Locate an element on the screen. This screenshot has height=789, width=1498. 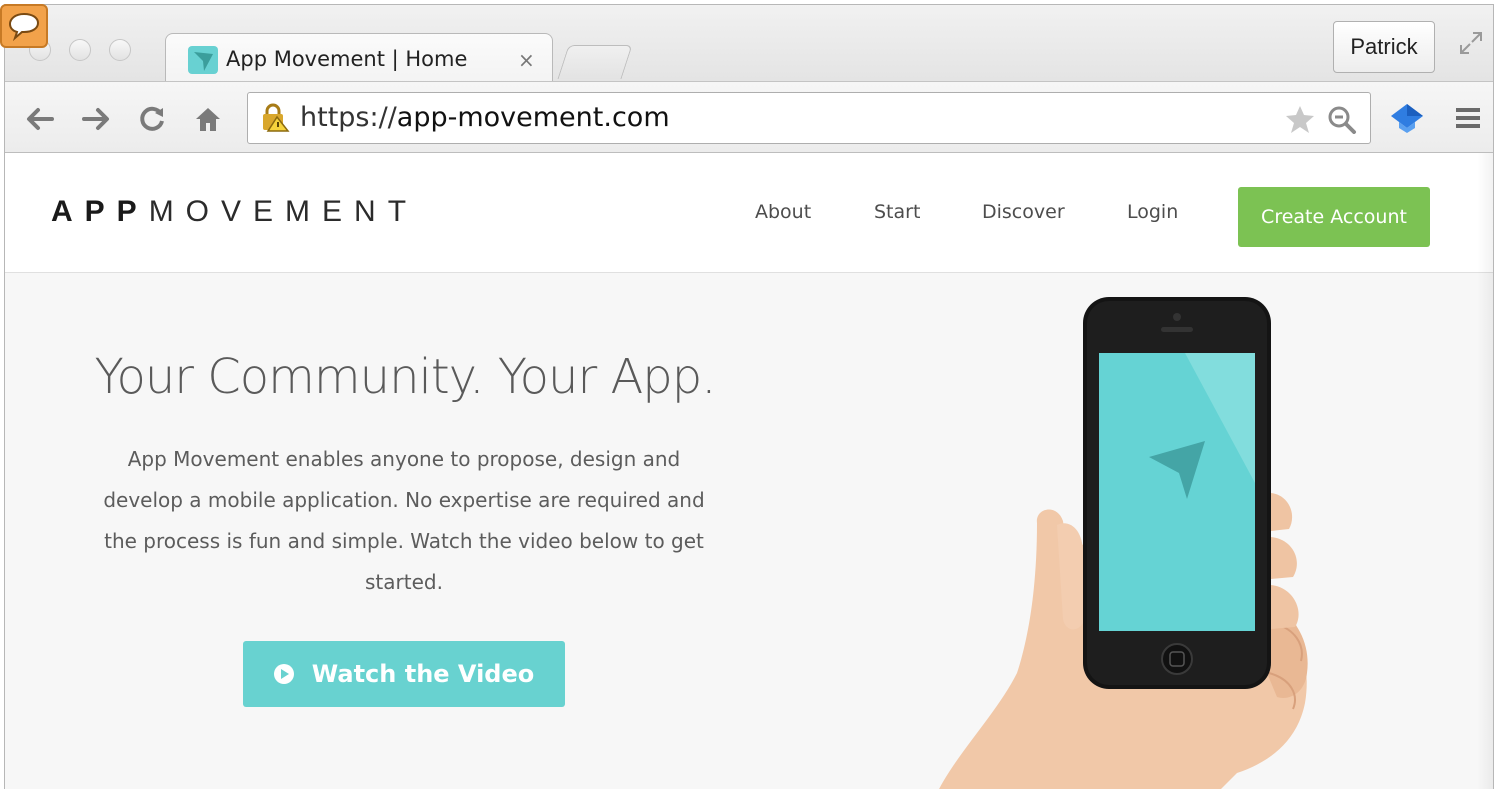
paper-plane-icon is located at coordinates (203, 60).